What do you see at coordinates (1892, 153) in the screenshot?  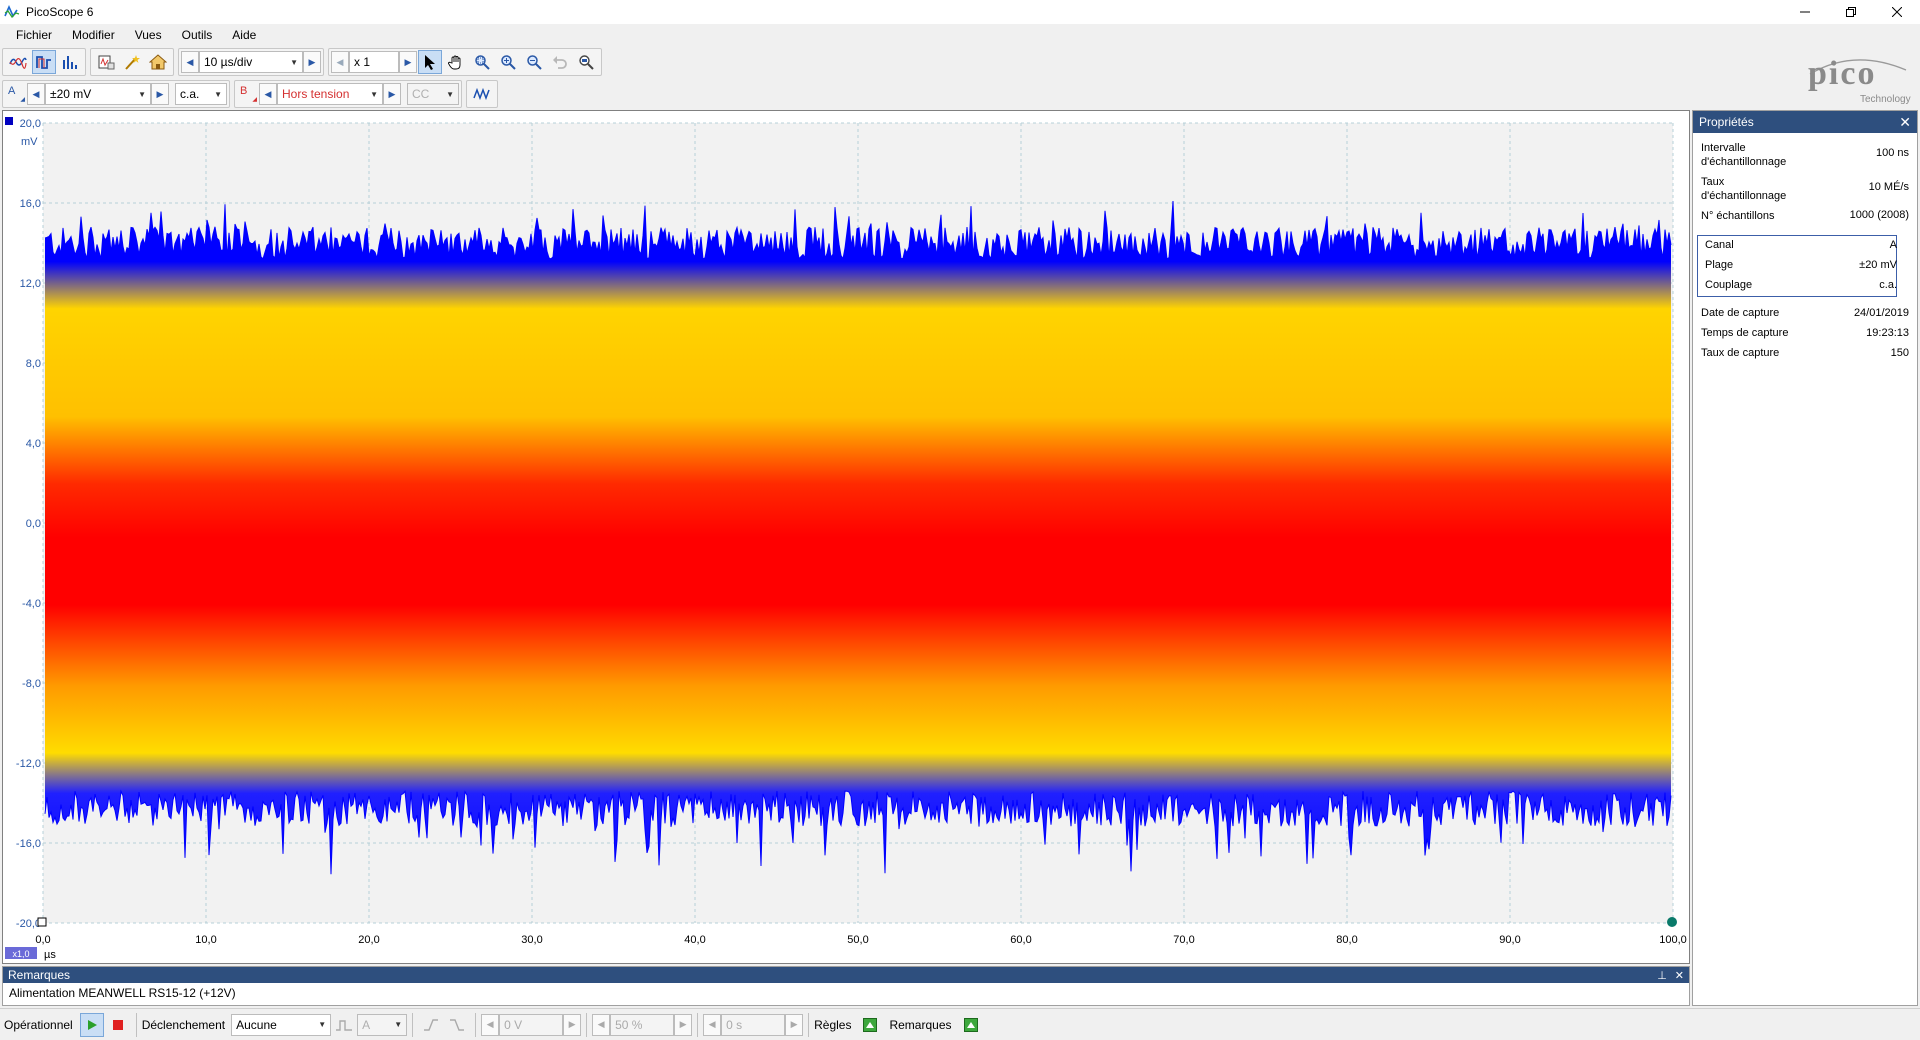 I see `prop-value: 100 ns` at bounding box center [1892, 153].